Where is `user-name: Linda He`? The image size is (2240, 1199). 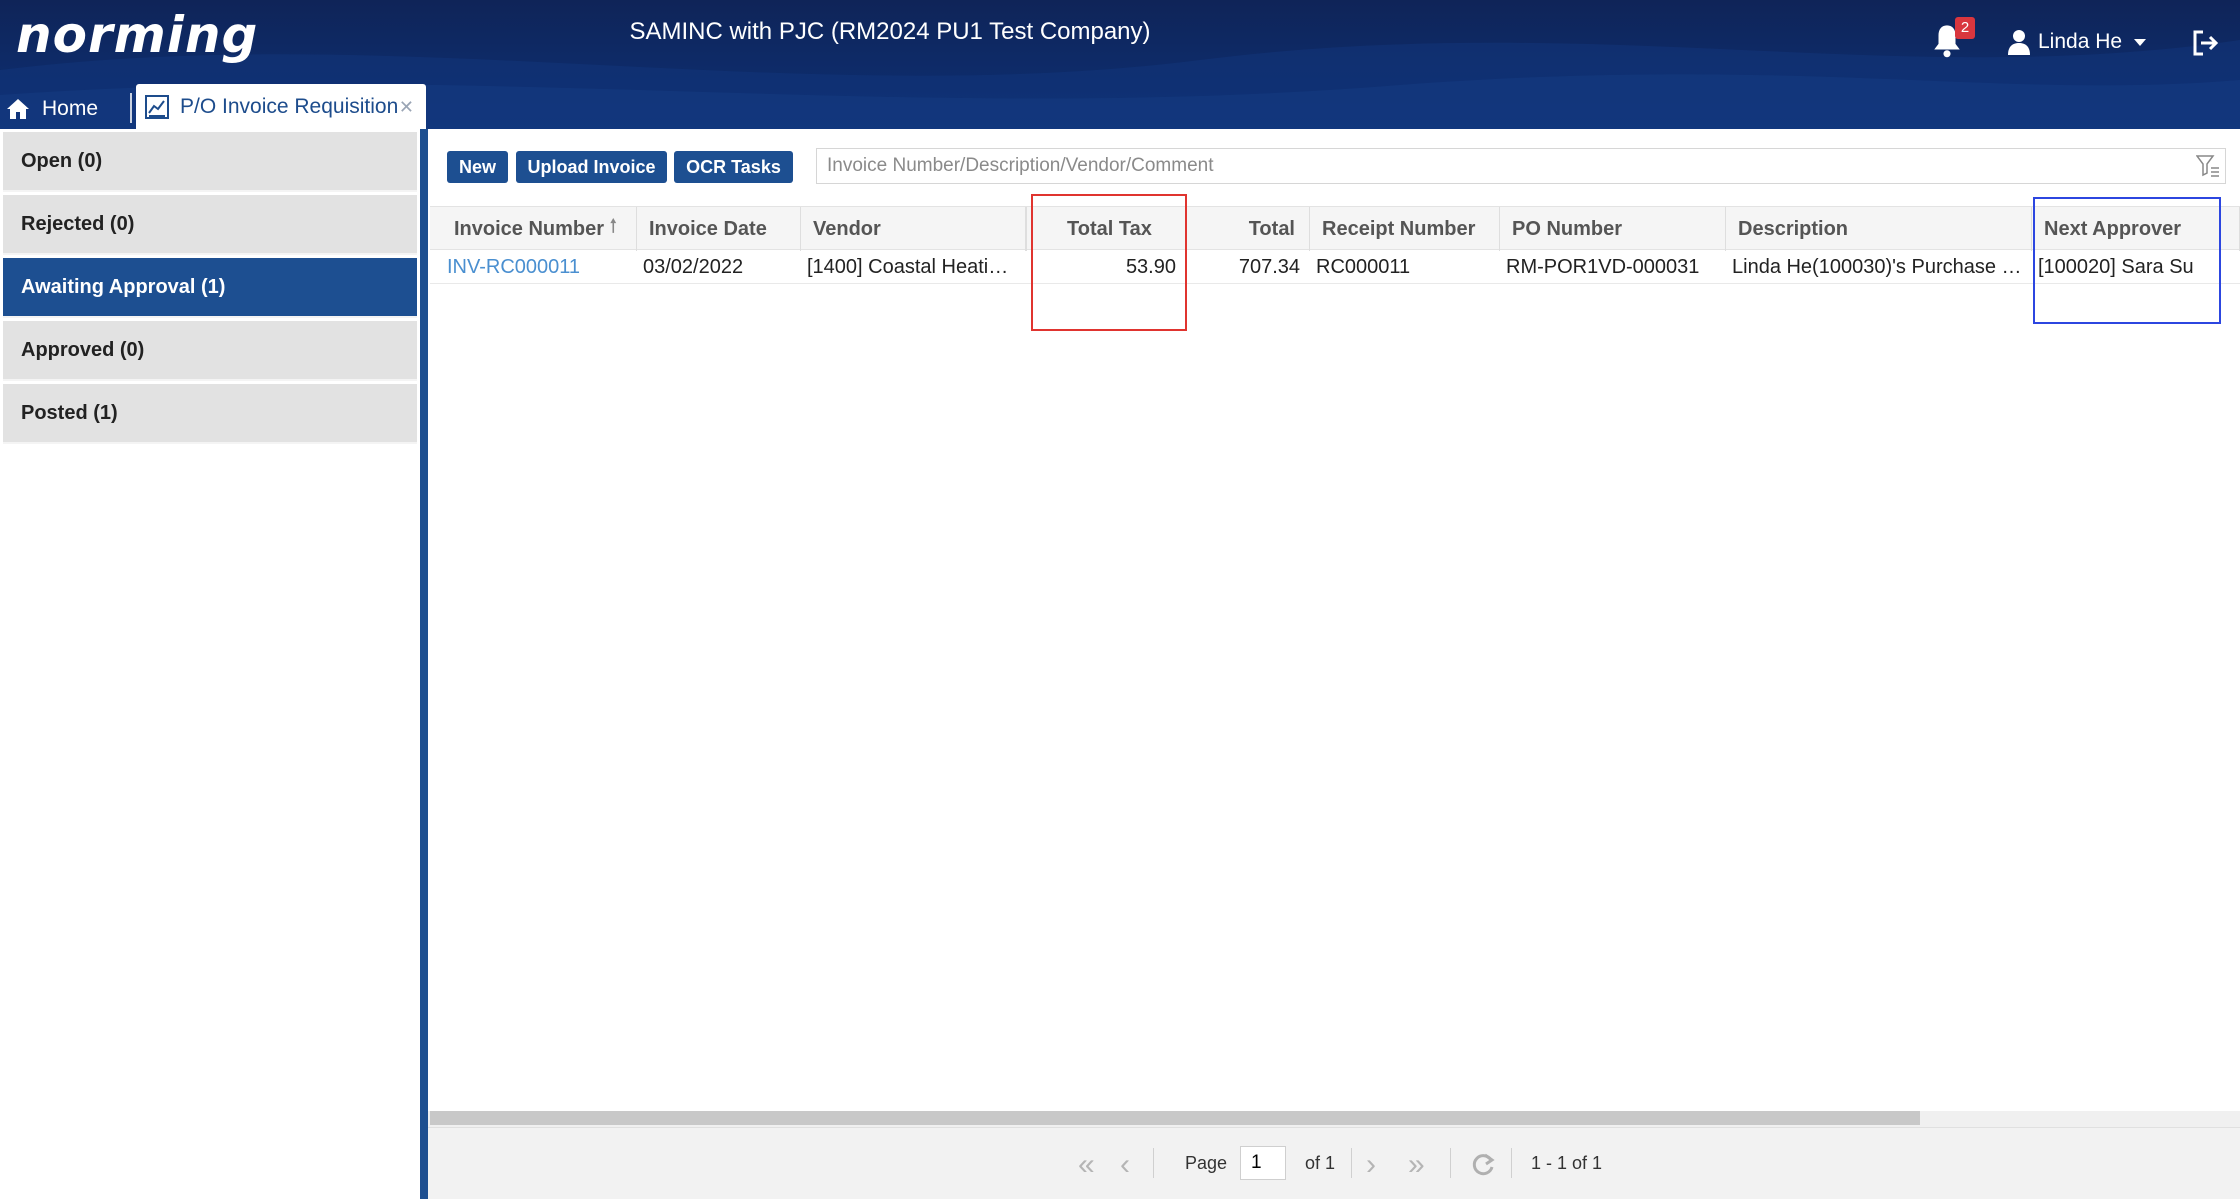 user-name: Linda He is located at coordinates (2080, 41).